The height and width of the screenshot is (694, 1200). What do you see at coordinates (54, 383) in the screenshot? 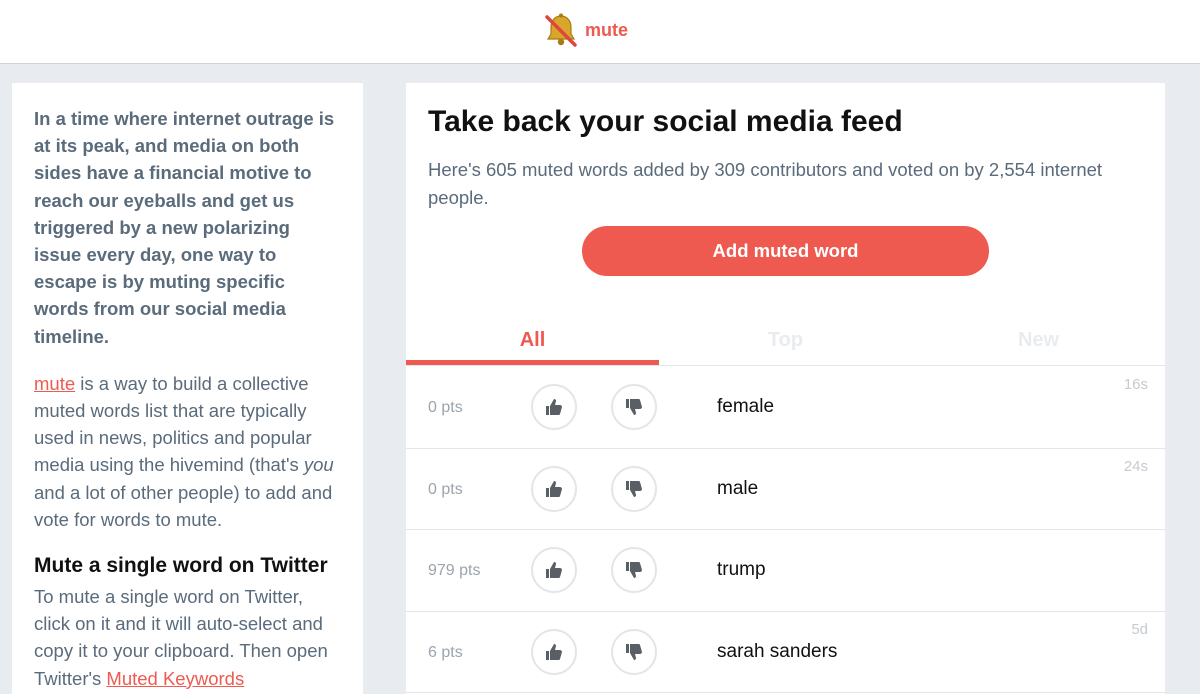
I see `mute-link: mute` at bounding box center [54, 383].